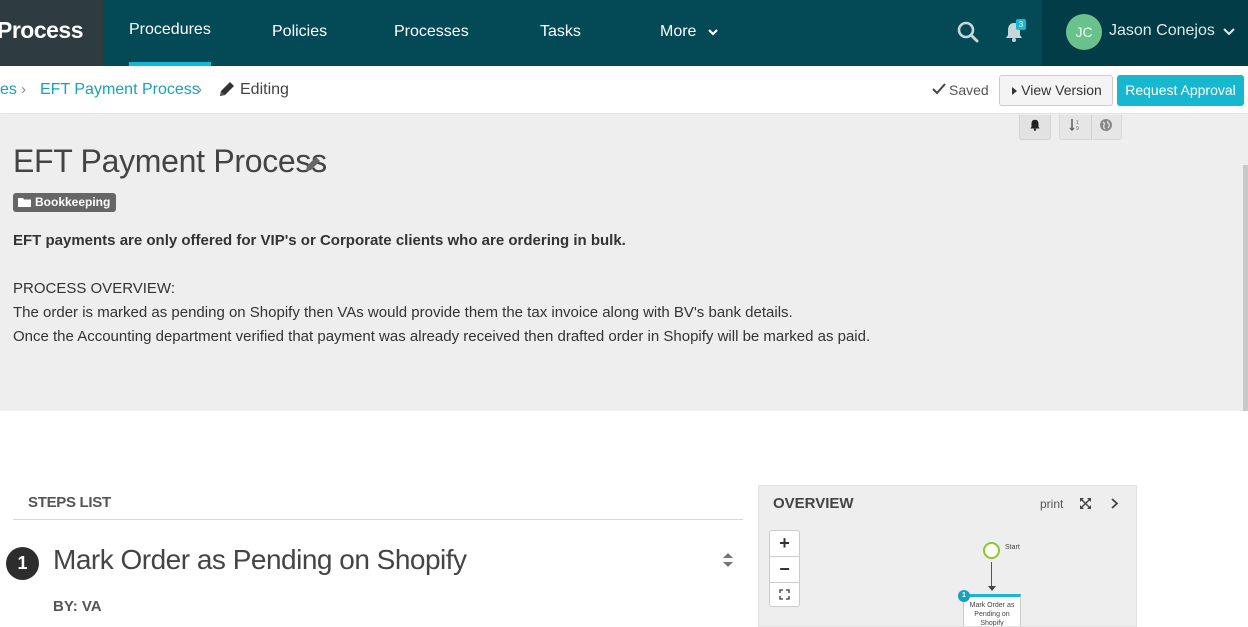 The height and width of the screenshot is (627, 1248). I want to click on zoom-controls: + −, so click(784, 568).